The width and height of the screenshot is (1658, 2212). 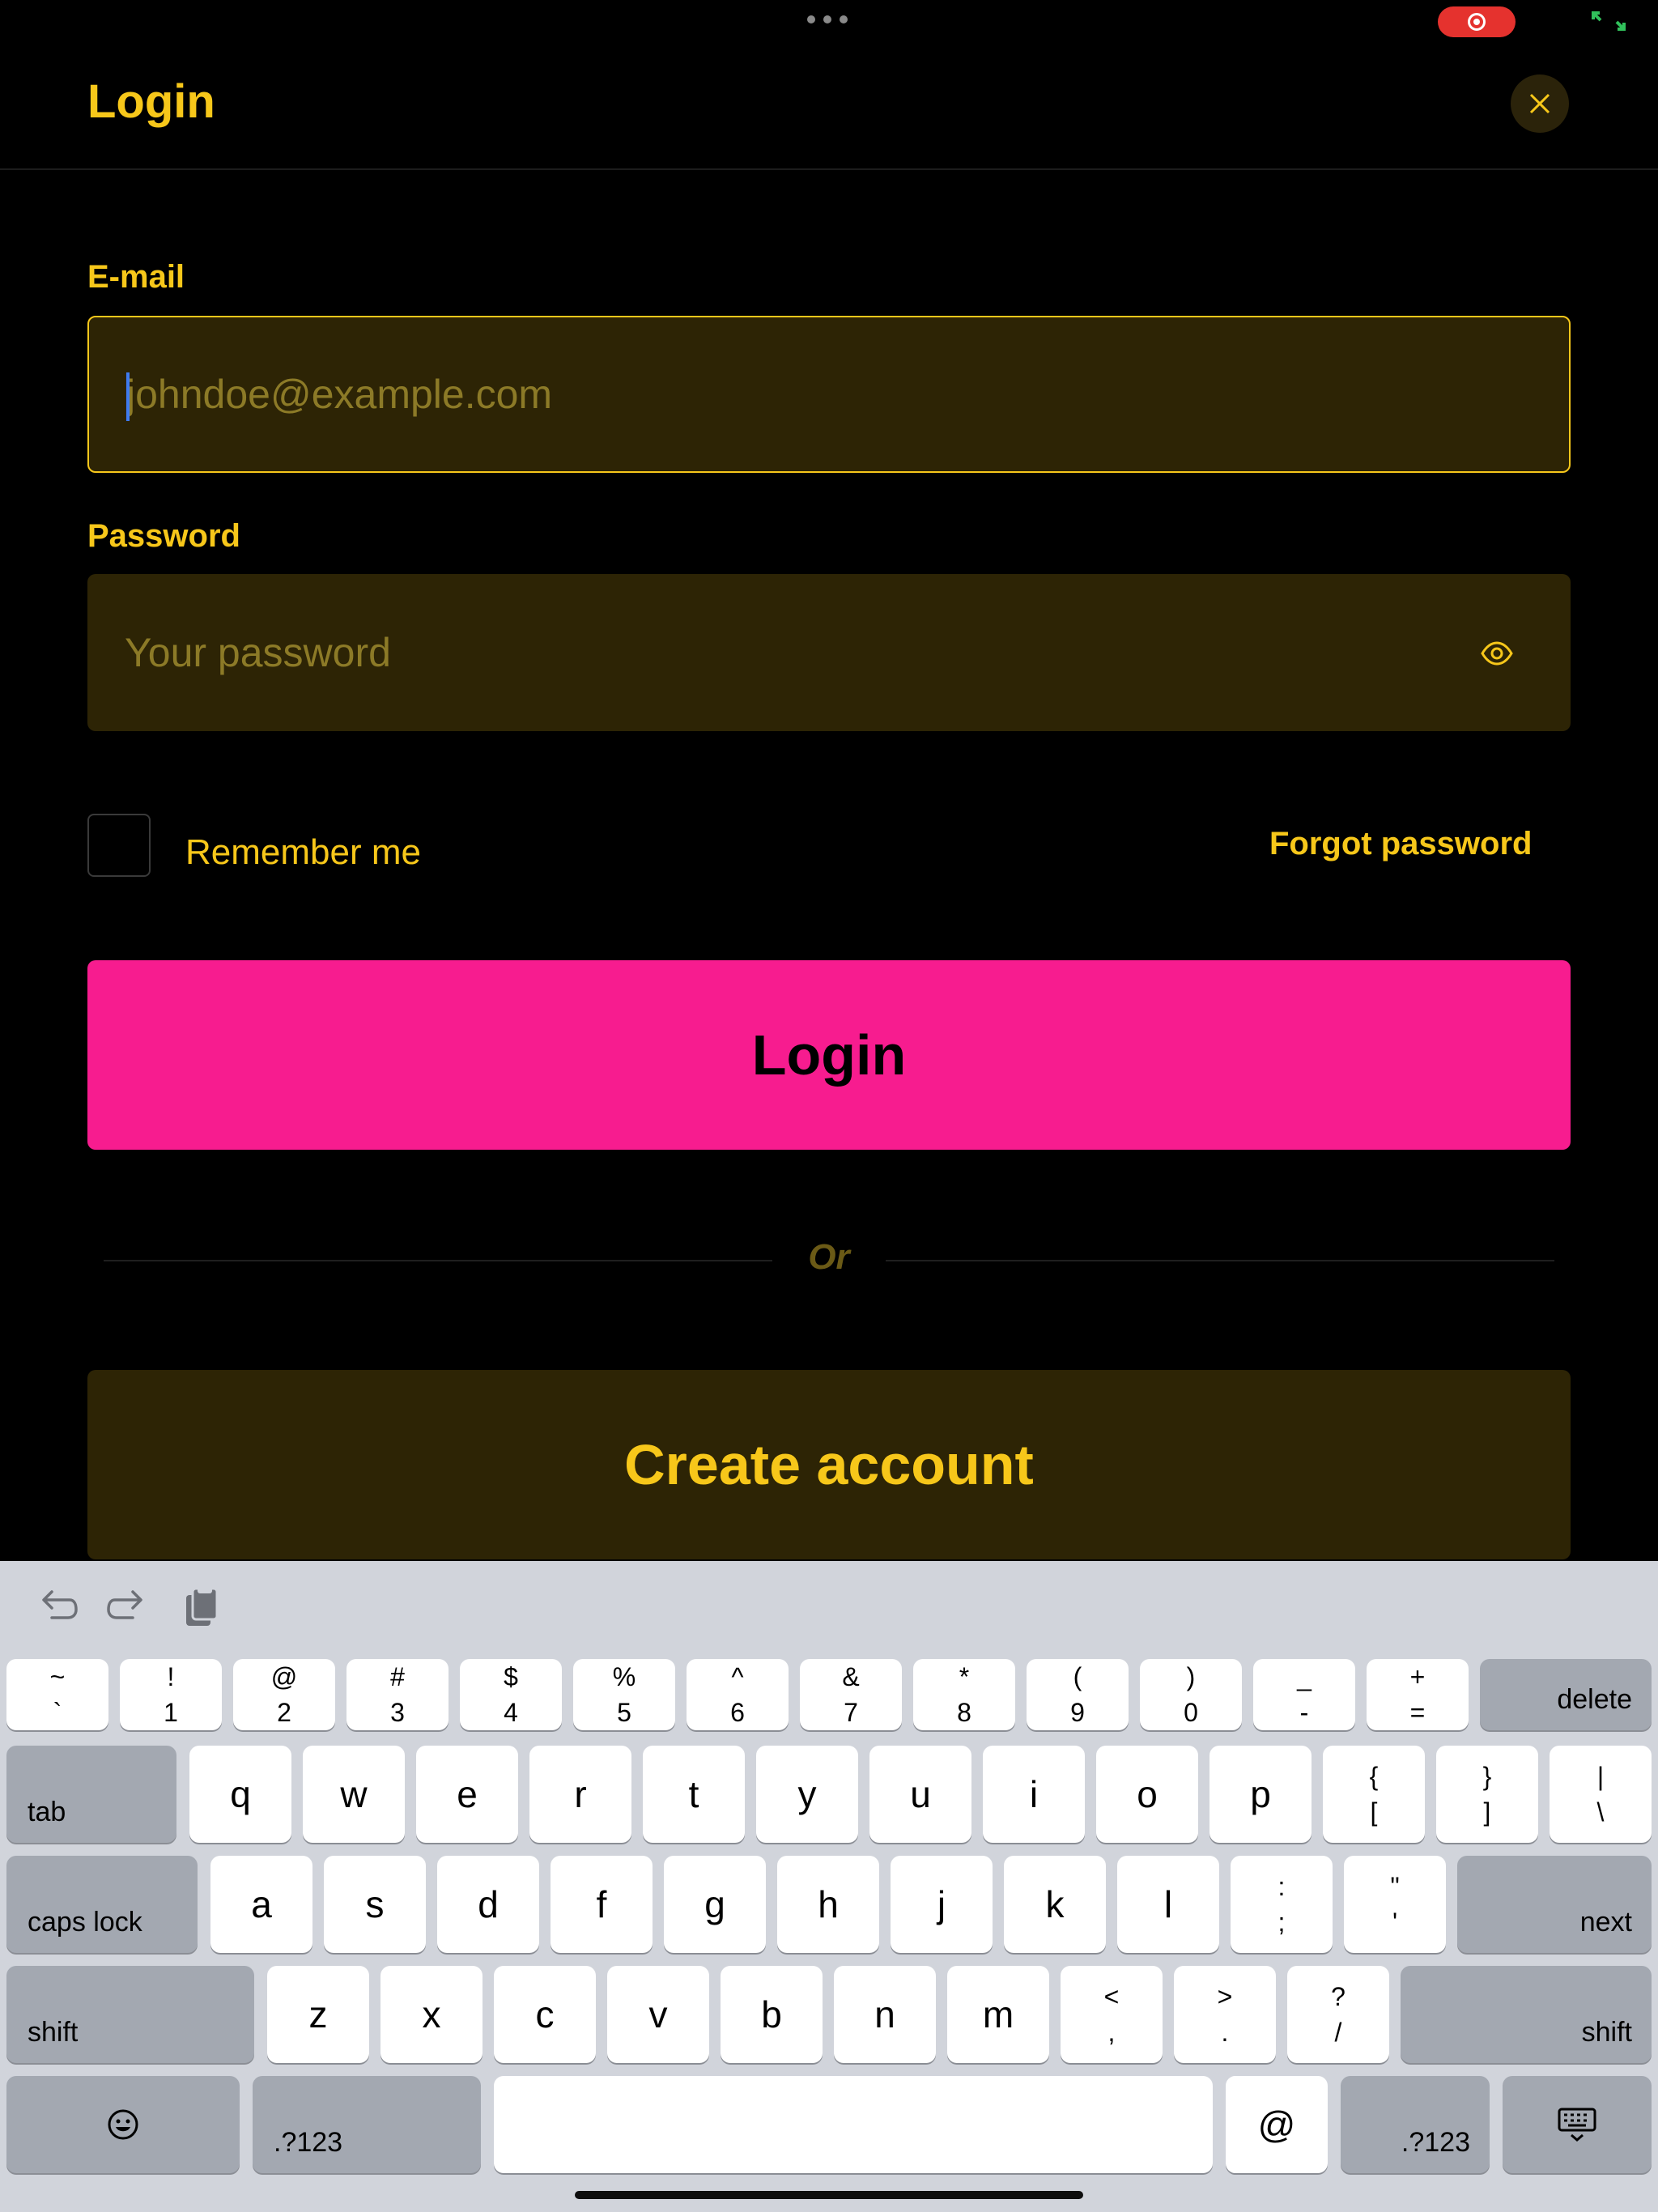 What do you see at coordinates (102, 1905) in the screenshot?
I see `caps-lock-key: caps lock` at bounding box center [102, 1905].